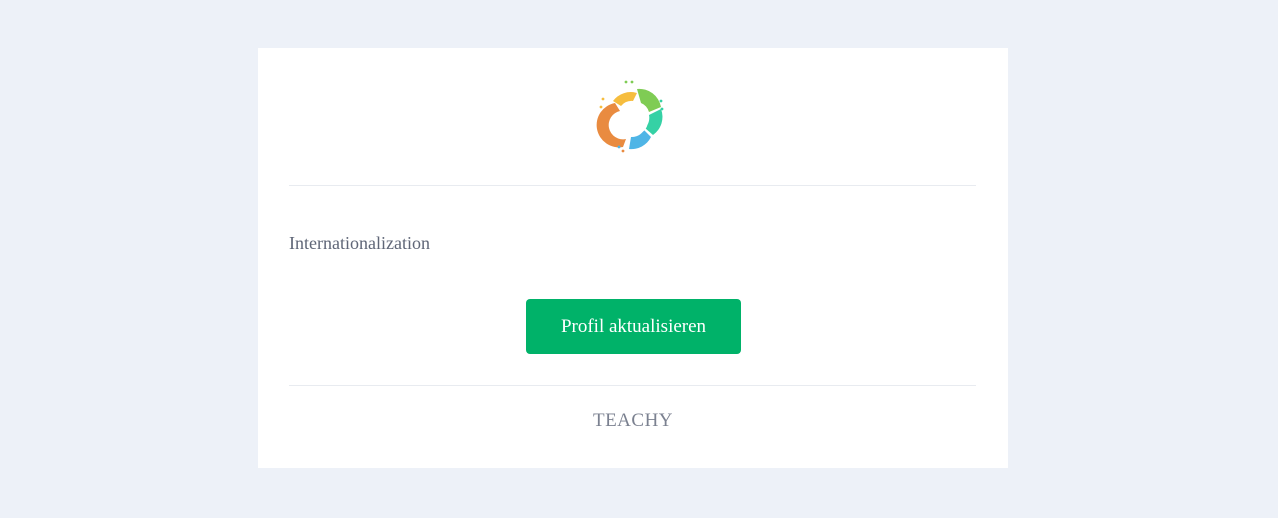 The width and height of the screenshot is (1278, 518). What do you see at coordinates (359, 243) in the screenshot?
I see `body-text: Internationalization` at bounding box center [359, 243].